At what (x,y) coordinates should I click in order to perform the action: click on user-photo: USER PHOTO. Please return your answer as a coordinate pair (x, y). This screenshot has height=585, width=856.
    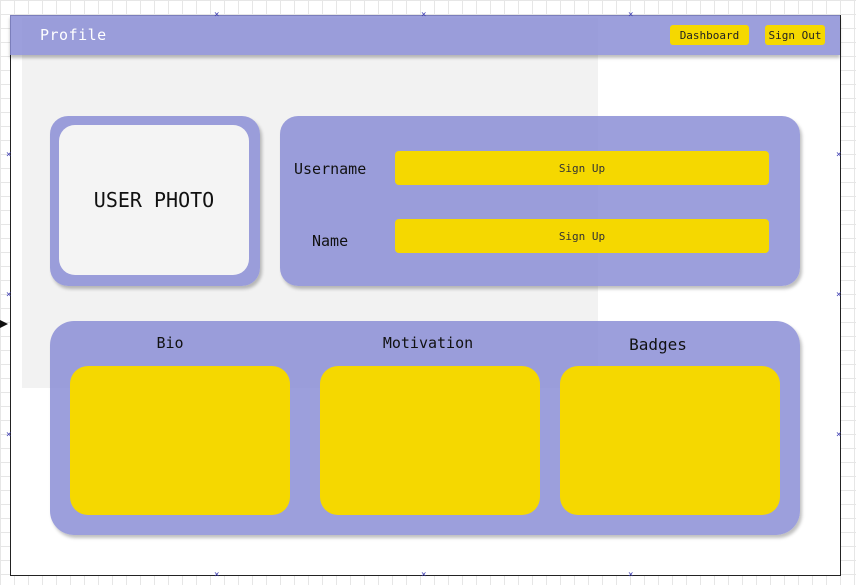
    Looking at the image, I should click on (154, 200).